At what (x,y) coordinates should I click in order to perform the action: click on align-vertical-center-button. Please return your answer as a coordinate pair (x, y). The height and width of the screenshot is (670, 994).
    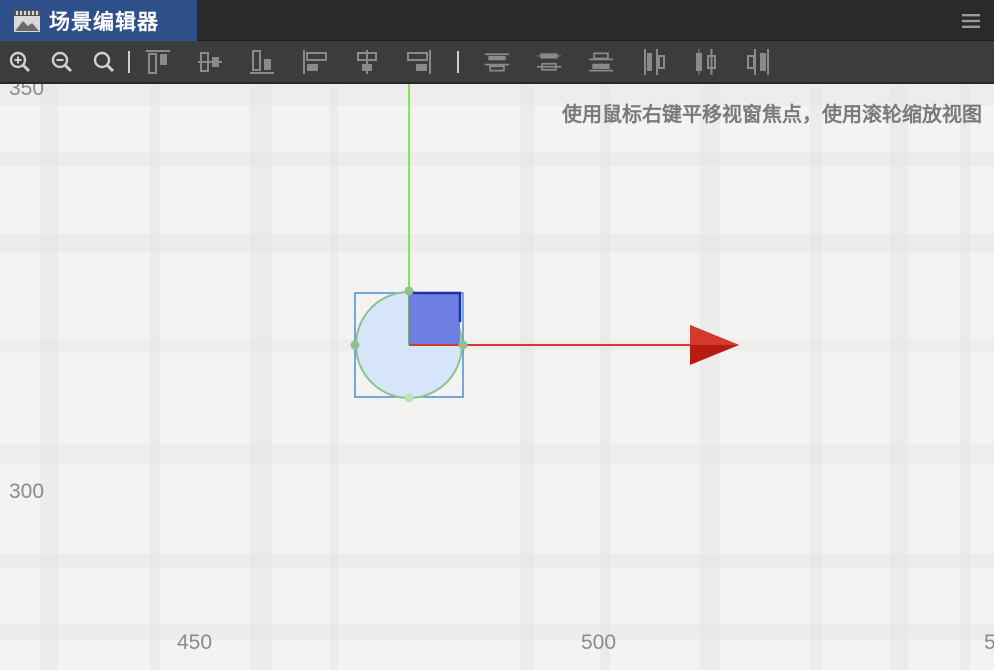
    Looking at the image, I should click on (210, 62).